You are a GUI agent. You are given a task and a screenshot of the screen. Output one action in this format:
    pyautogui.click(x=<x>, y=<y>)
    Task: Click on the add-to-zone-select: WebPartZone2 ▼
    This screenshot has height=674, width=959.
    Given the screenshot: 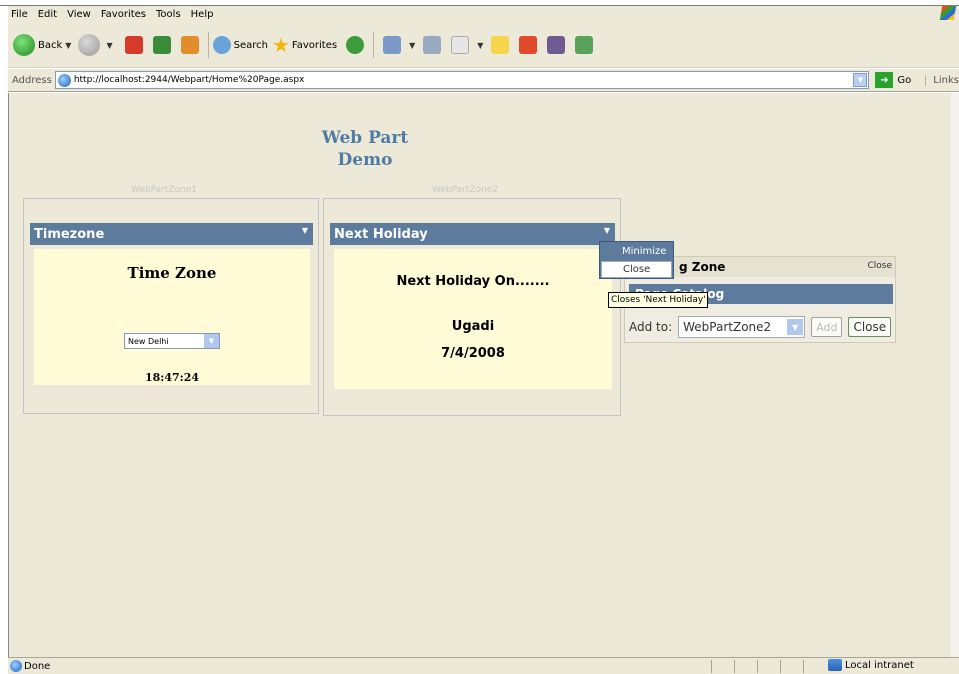 What is the action you would take?
    pyautogui.click(x=742, y=327)
    